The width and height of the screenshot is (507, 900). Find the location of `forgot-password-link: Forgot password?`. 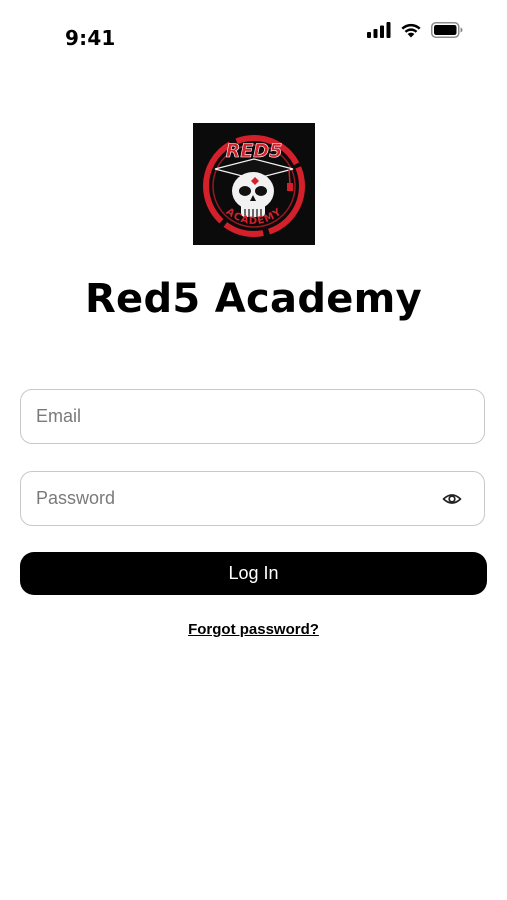

forgot-password-link: Forgot password? is located at coordinates (253, 629).